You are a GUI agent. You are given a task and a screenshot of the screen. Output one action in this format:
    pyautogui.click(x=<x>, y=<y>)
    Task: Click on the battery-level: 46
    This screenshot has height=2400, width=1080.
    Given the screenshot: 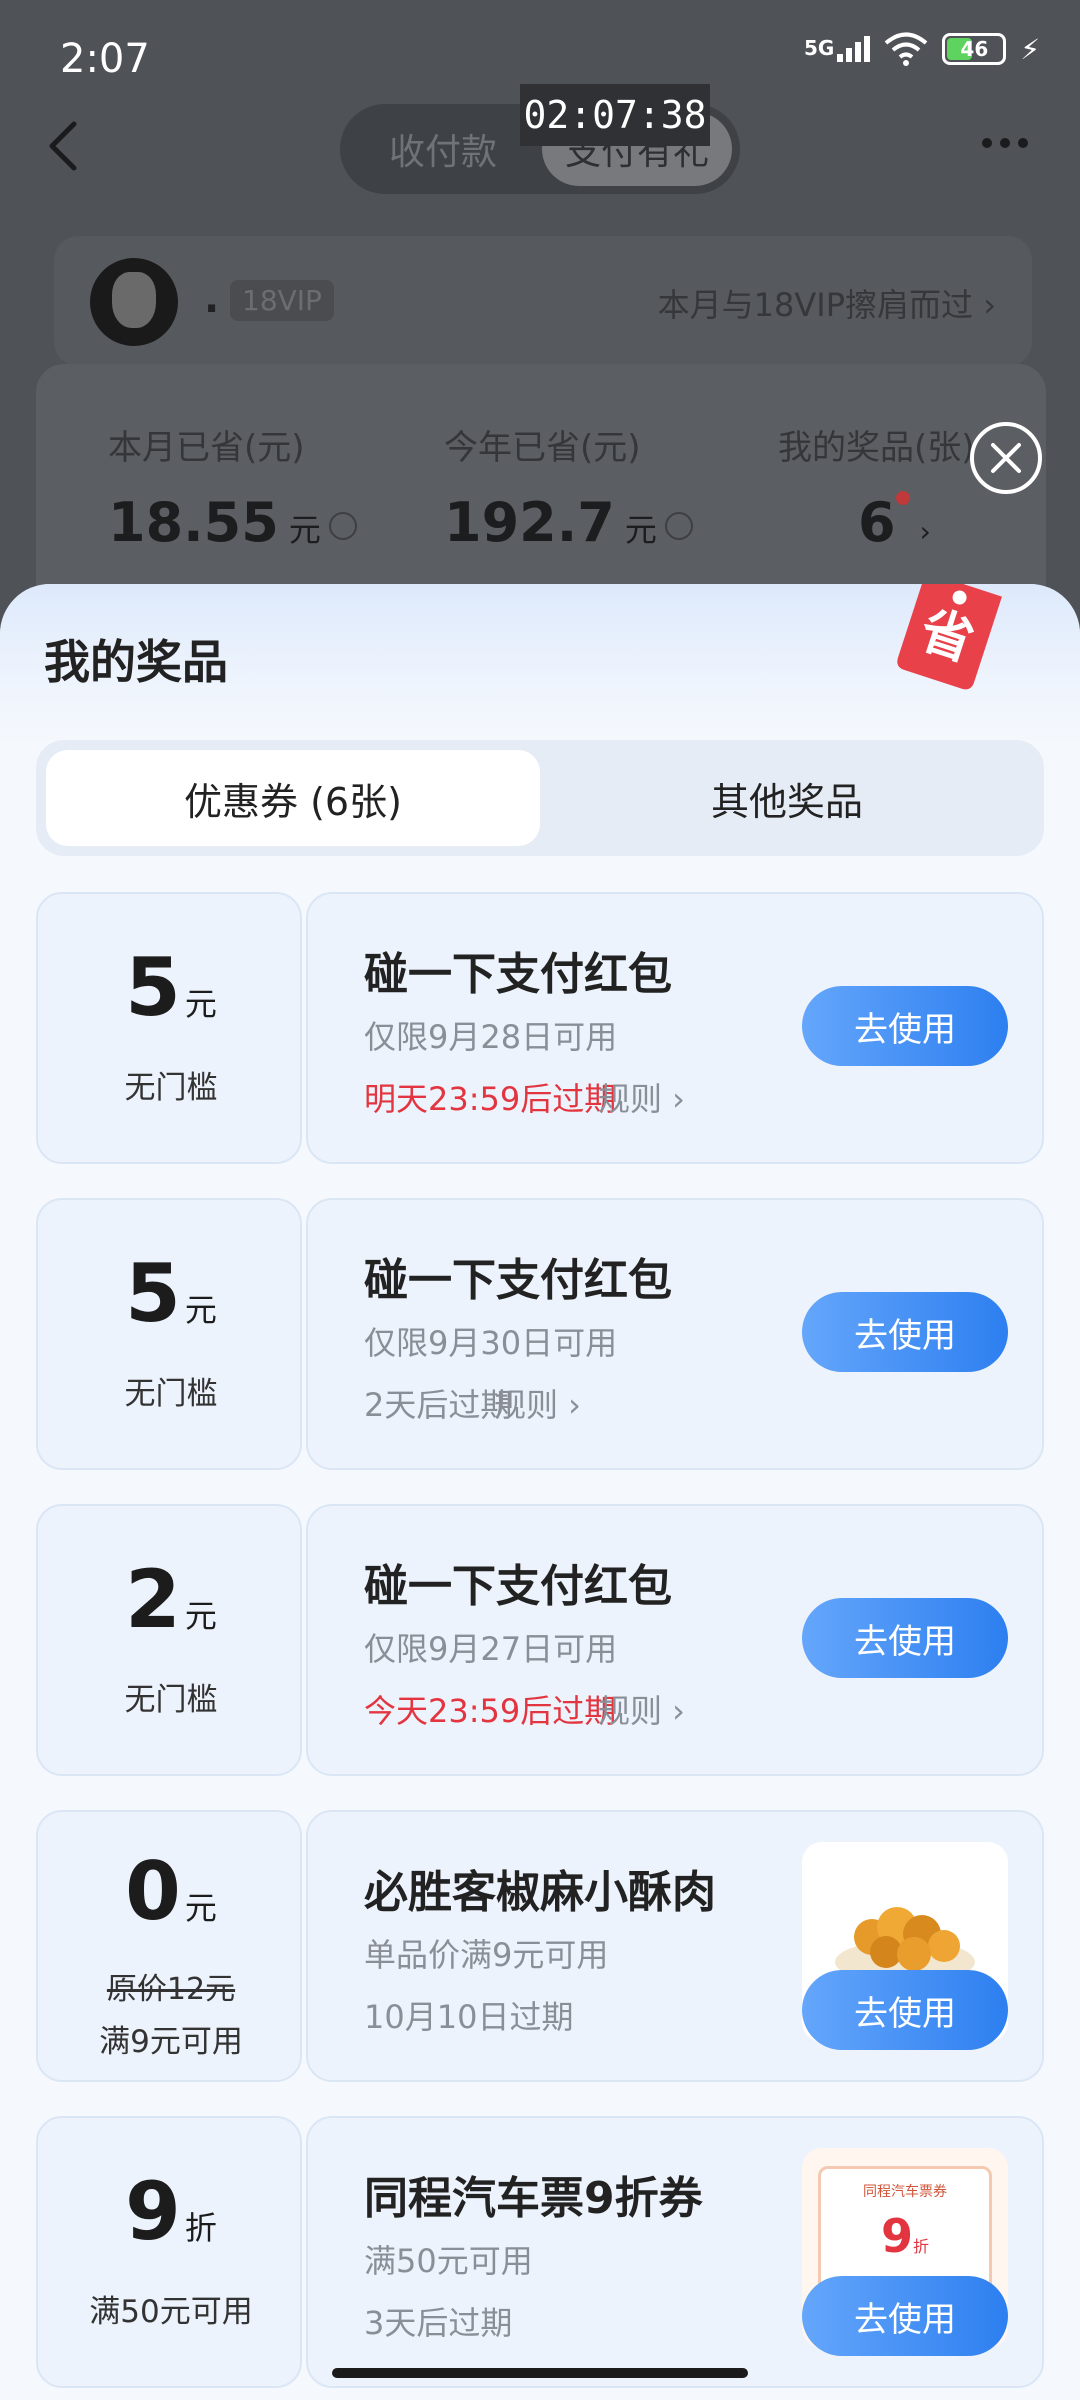 What is the action you would take?
    pyautogui.click(x=974, y=49)
    